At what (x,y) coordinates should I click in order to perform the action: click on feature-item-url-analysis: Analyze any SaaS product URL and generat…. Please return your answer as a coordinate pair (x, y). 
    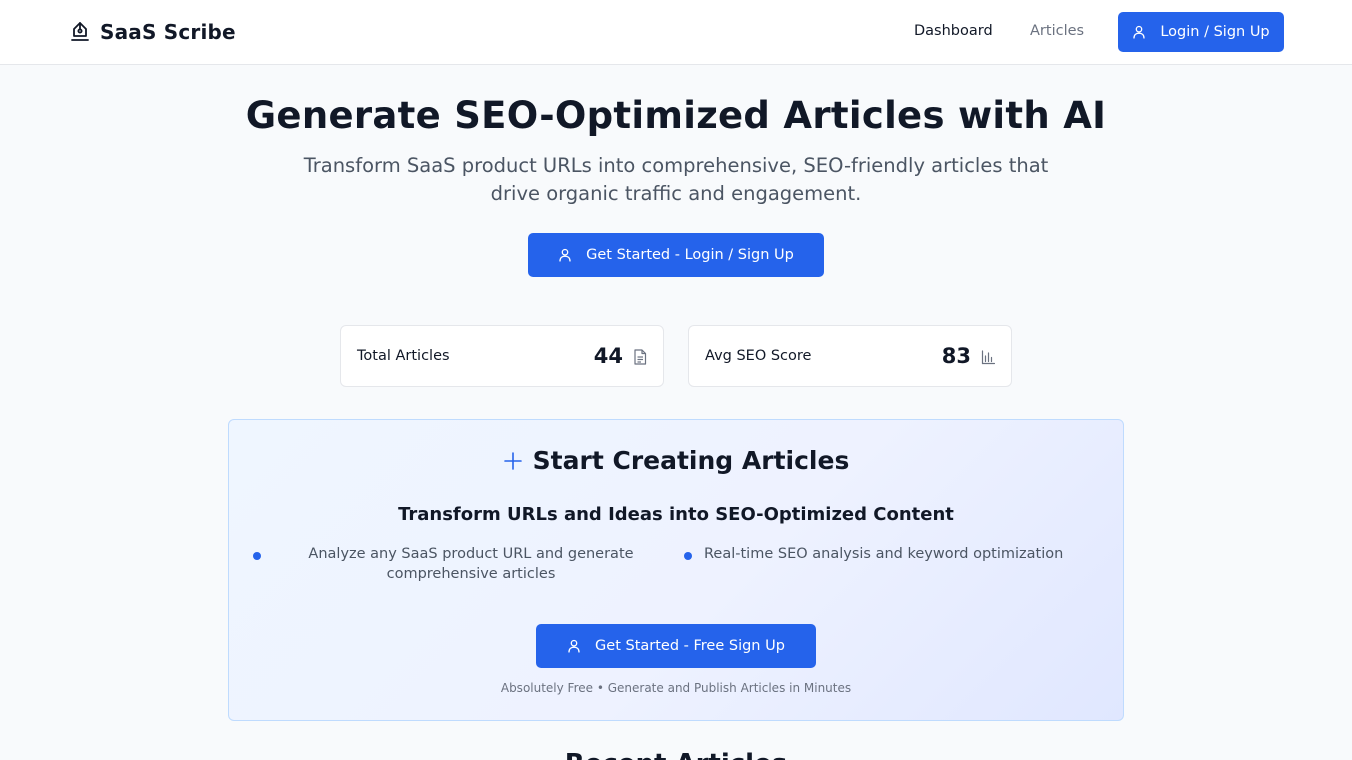
    Looking at the image, I should click on (471, 564).